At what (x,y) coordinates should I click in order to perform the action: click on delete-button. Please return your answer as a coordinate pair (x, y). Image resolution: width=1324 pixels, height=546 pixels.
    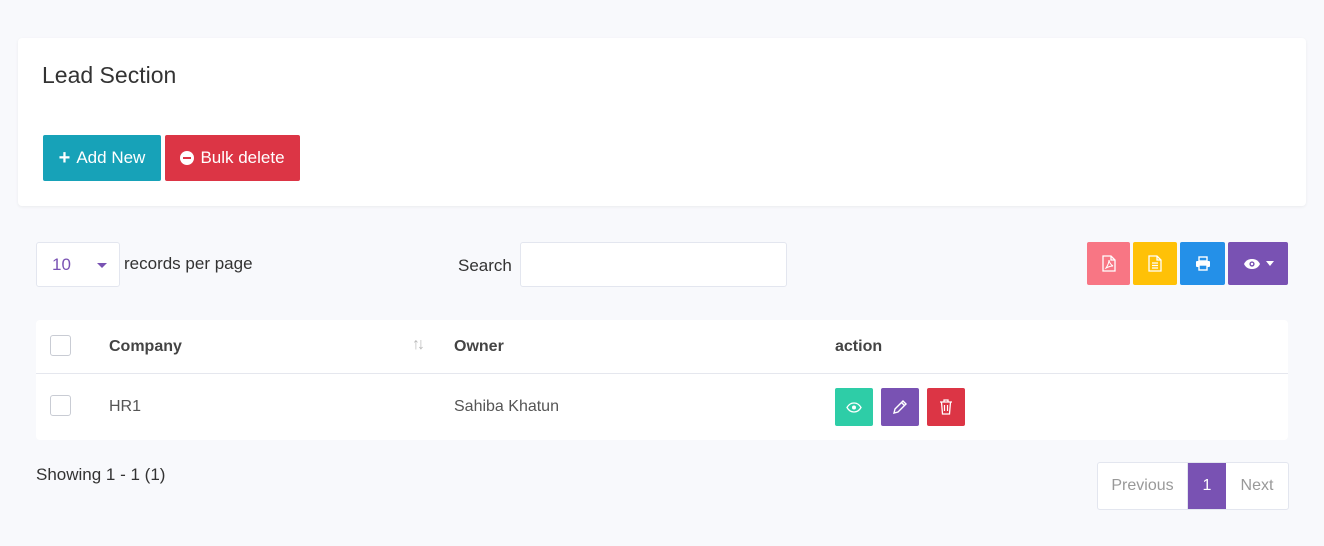
    Looking at the image, I should click on (946, 407).